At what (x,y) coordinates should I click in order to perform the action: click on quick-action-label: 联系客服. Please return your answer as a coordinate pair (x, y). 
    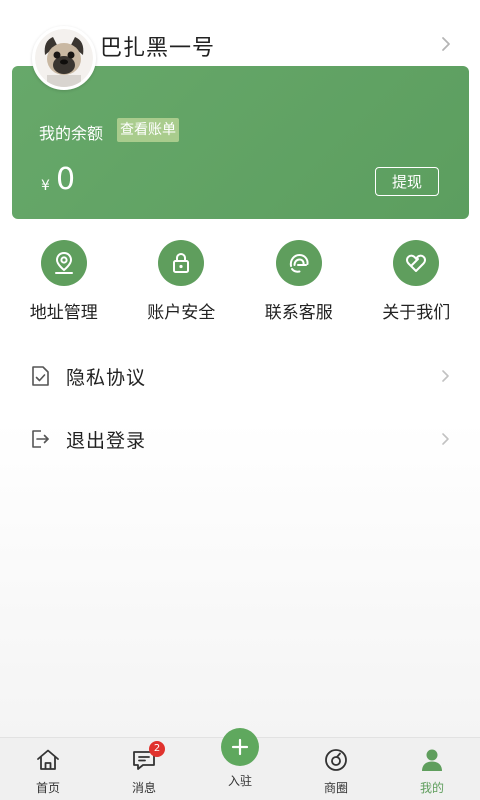
    Looking at the image, I should click on (298, 313).